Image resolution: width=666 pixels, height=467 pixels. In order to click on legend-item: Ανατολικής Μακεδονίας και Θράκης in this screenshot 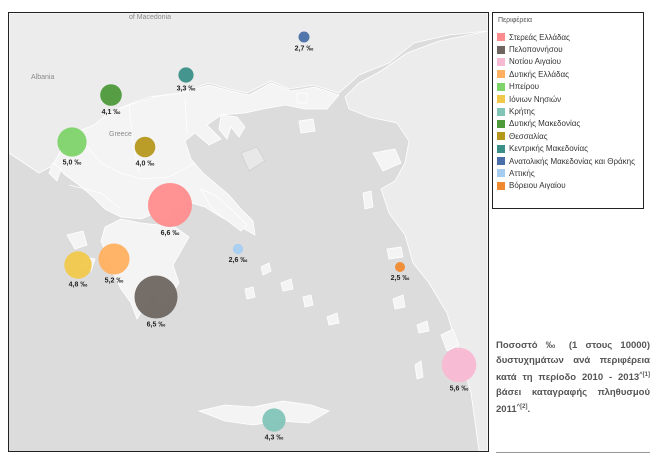, I will do `click(566, 161)`.